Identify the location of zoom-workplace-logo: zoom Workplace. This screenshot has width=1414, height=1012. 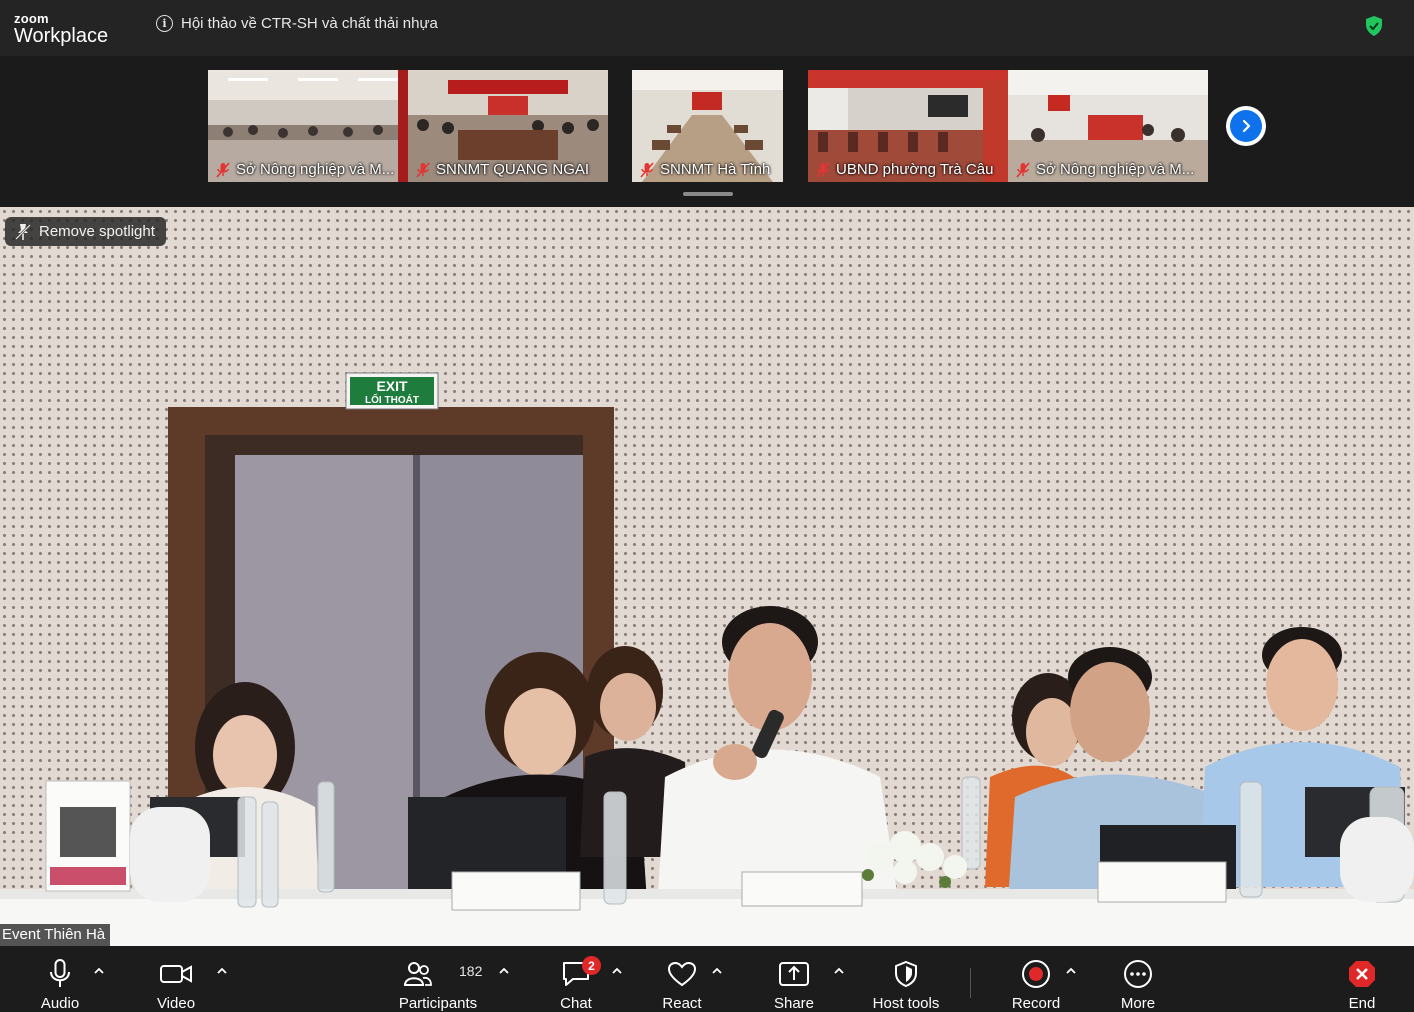
(61, 29).